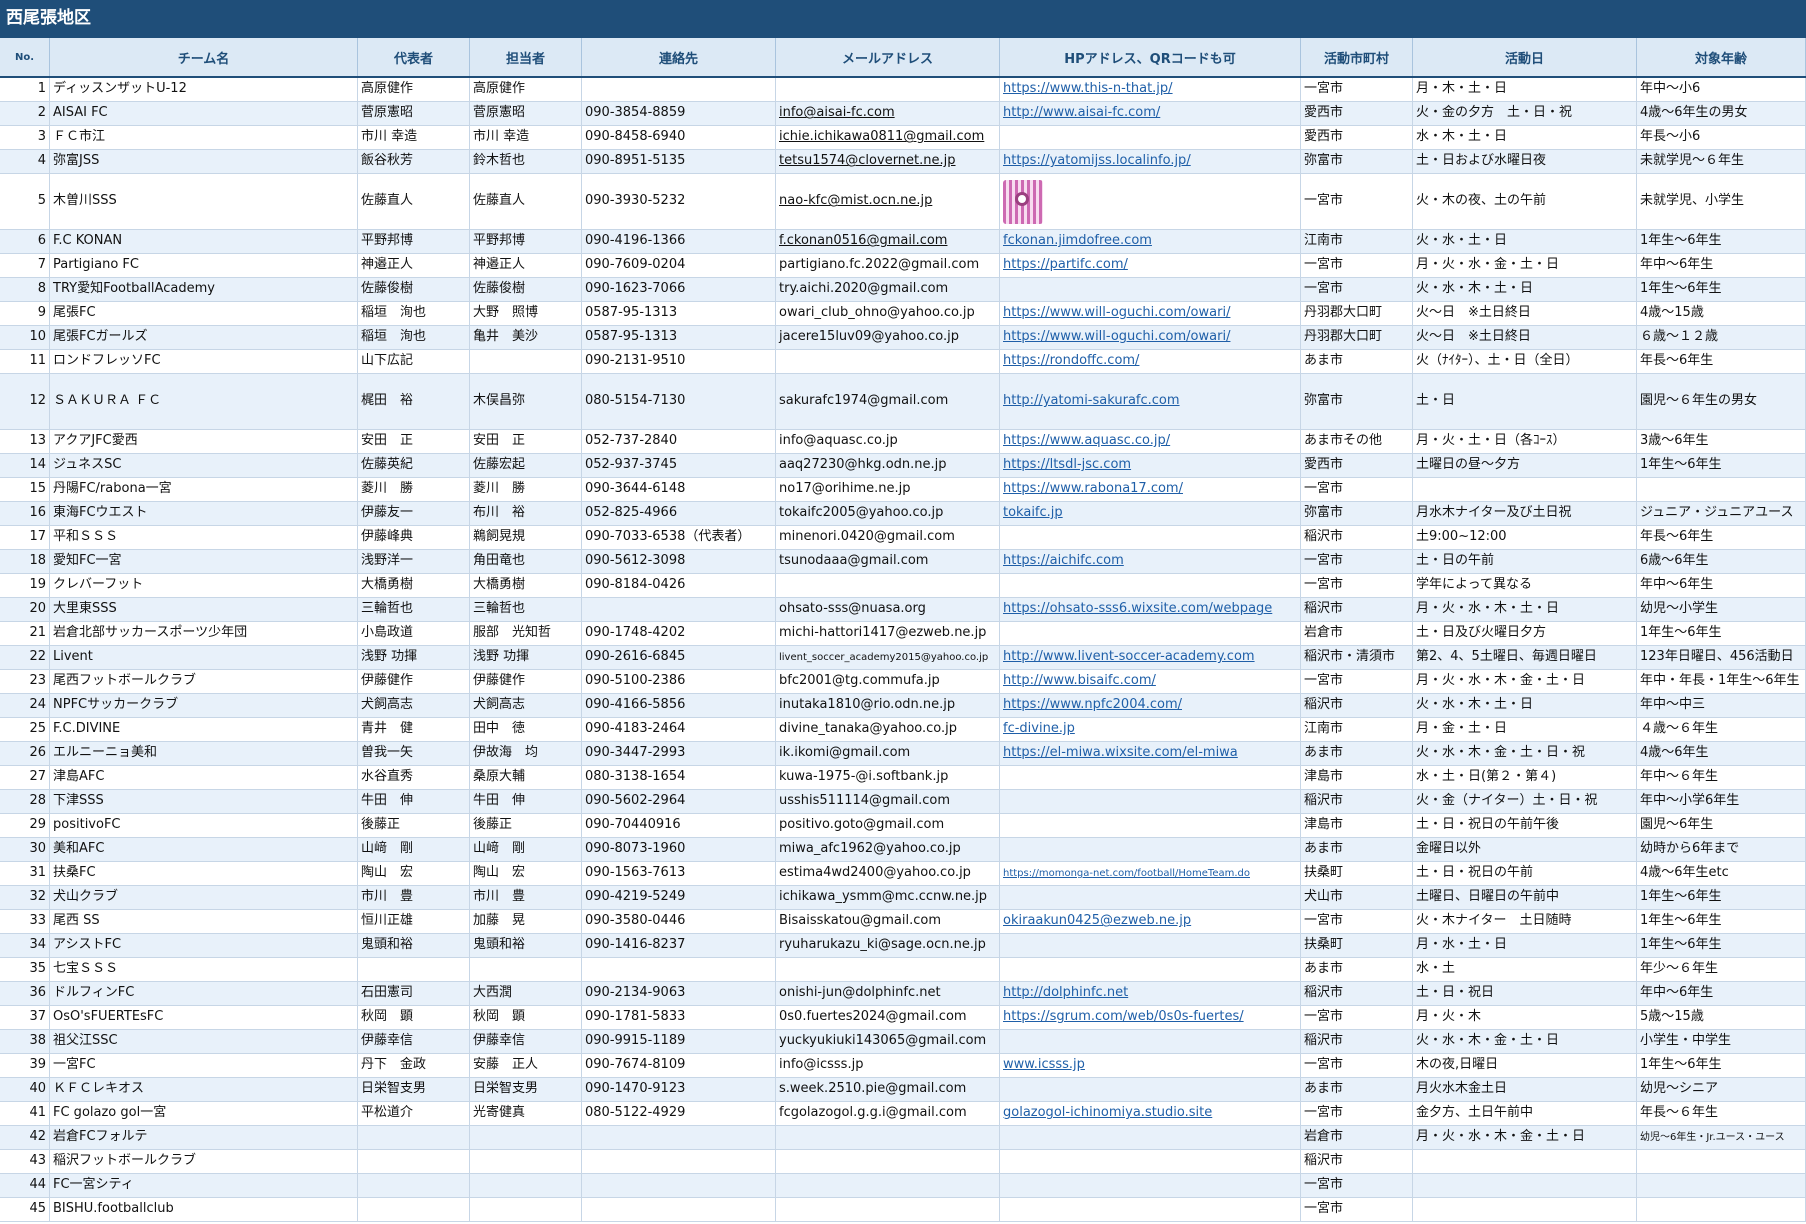  I want to click on cell-city: 稲沢市・清須市, so click(1357, 657).